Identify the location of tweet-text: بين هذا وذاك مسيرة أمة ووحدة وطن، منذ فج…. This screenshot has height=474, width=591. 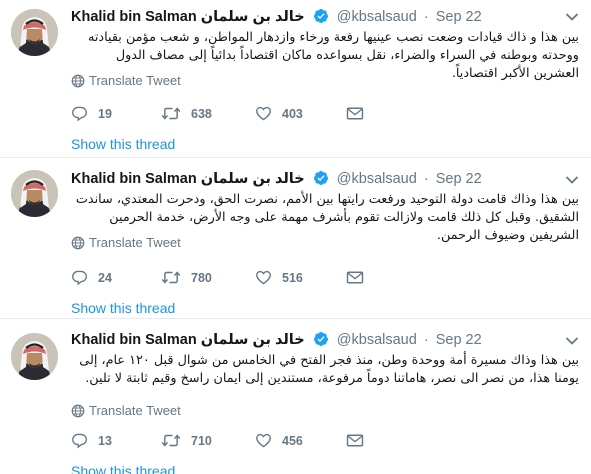
(329, 369).